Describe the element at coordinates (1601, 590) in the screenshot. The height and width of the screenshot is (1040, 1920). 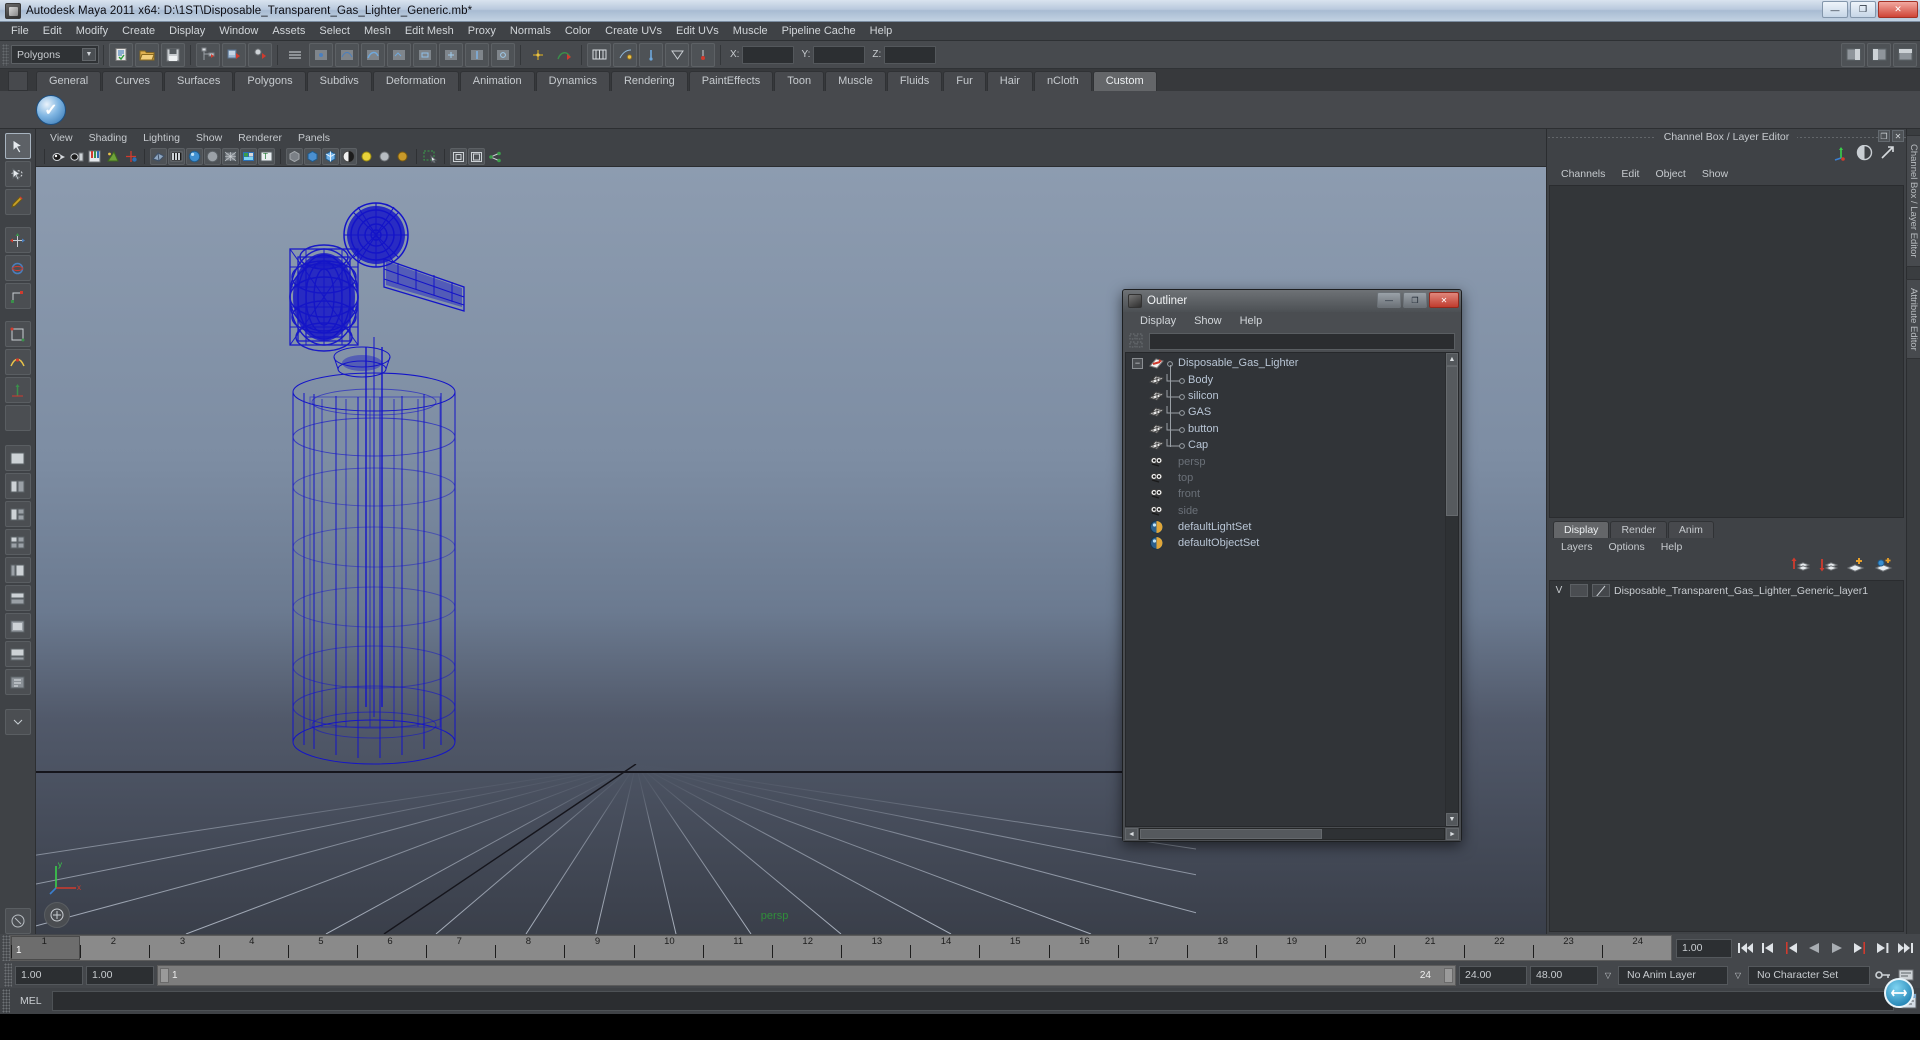
I see `layer-color-swatch` at that location.